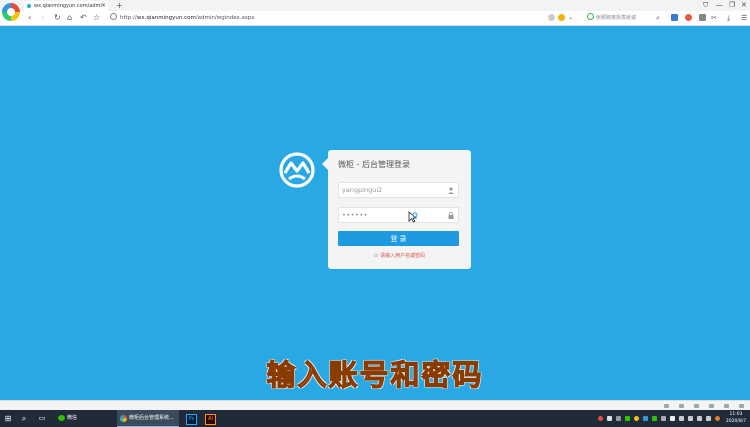 The width and height of the screenshot is (750, 427). I want to click on ime-icon, so click(717, 418).